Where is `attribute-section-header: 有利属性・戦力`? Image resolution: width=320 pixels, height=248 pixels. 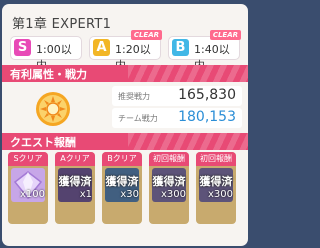 attribute-section-header: 有利属性・戦力 is located at coordinates (125, 73).